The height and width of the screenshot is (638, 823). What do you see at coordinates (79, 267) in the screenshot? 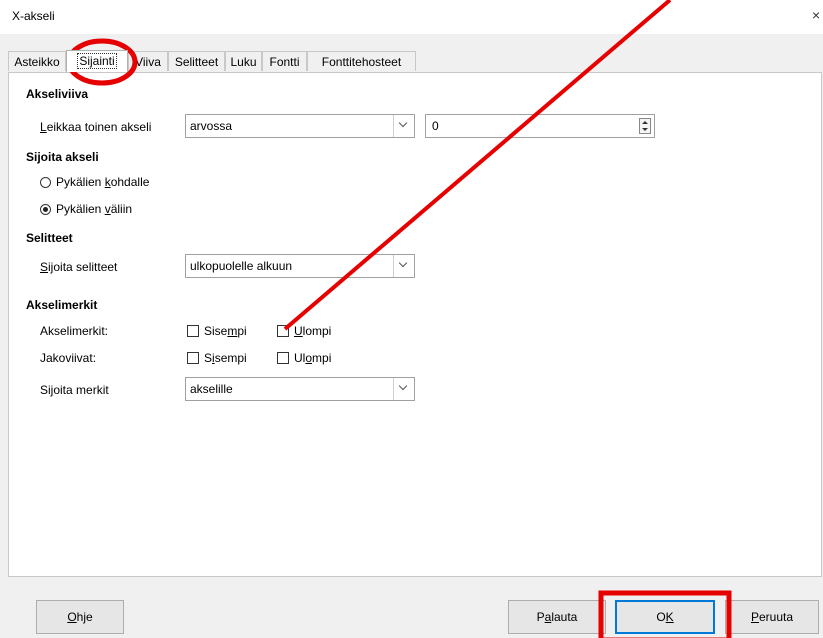
I see `place-labels-label: Sijoita selitteet` at bounding box center [79, 267].